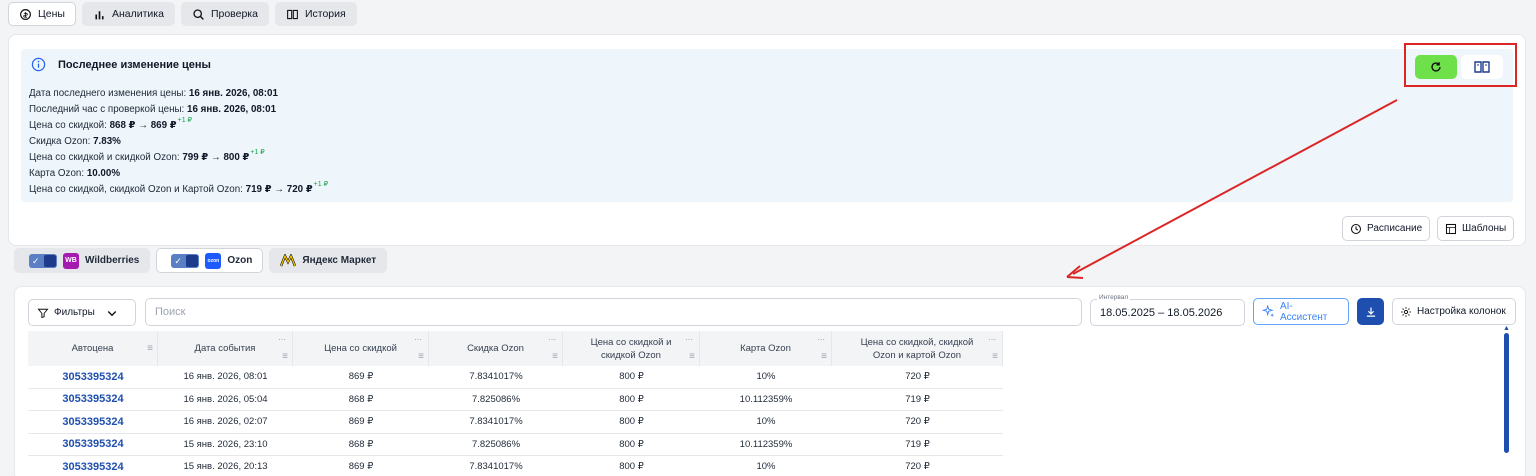 The height and width of the screenshot is (476, 1536). What do you see at coordinates (917, 399) in the screenshot?
I see `table-cell: 719 ₽` at bounding box center [917, 399].